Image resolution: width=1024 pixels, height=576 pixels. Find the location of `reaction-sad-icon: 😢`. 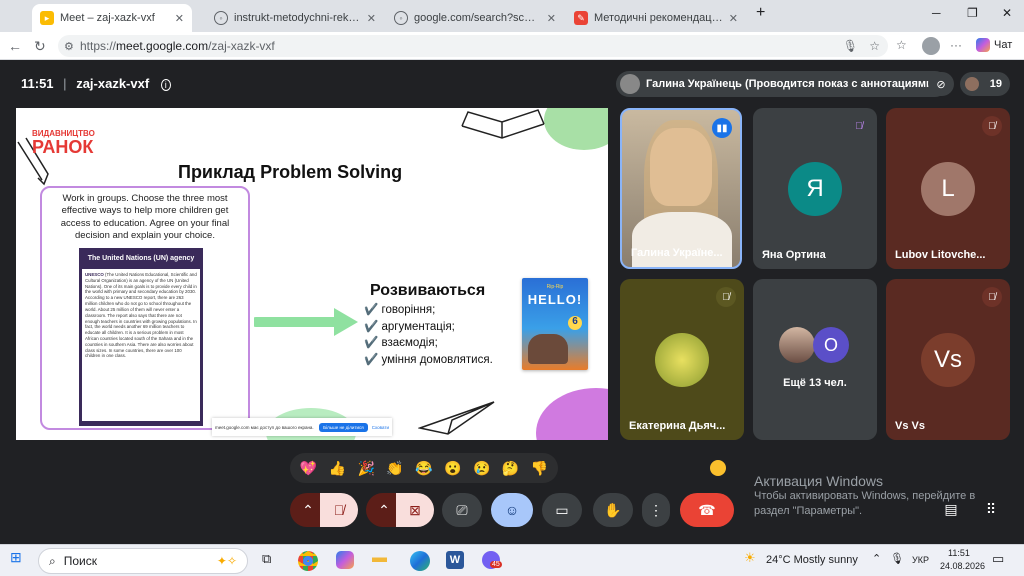

reaction-sad-icon: 😢 is located at coordinates (481, 468).